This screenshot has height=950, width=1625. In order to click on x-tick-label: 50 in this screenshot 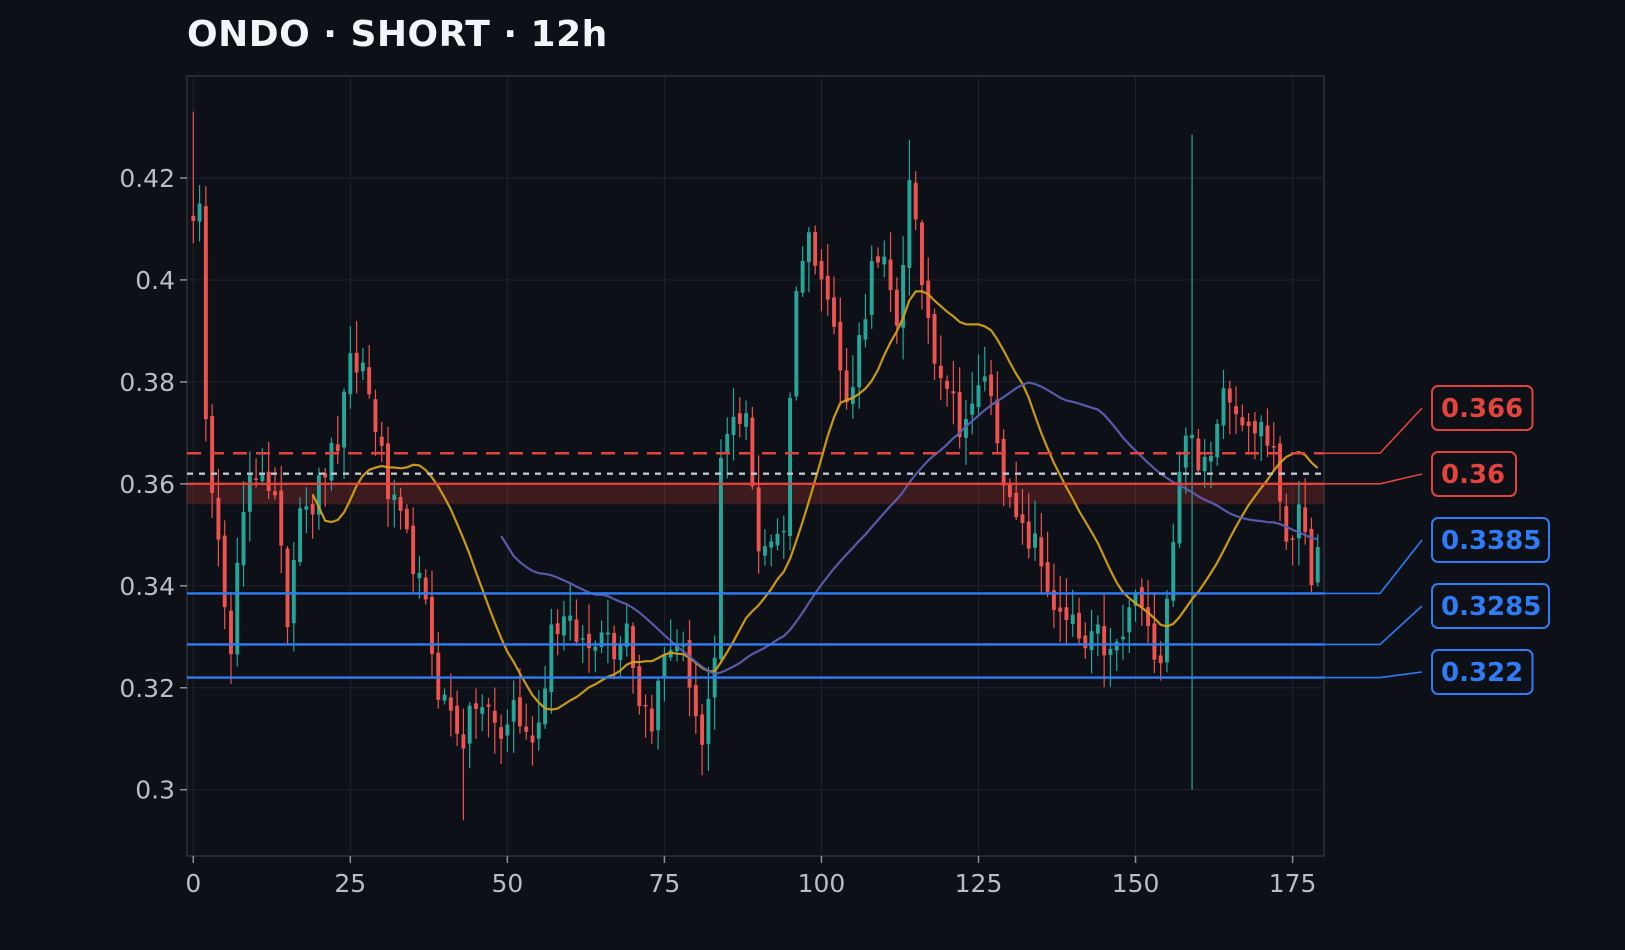, I will do `click(507, 883)`.